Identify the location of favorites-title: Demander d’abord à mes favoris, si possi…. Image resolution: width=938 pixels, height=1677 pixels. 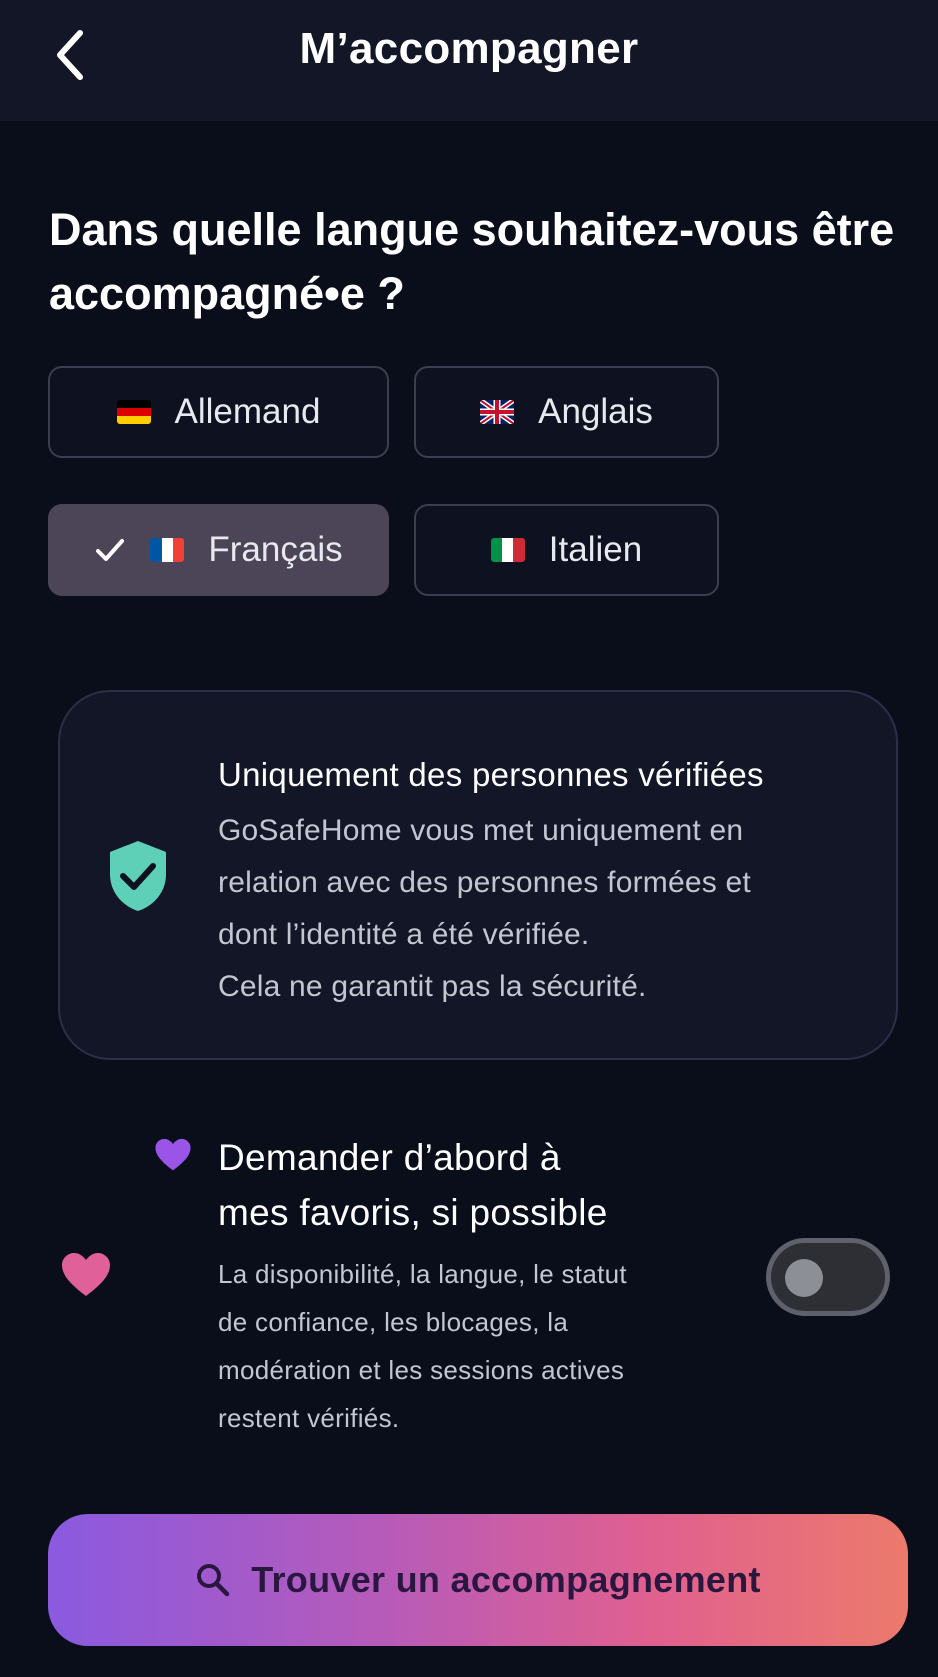
(478, 1185).